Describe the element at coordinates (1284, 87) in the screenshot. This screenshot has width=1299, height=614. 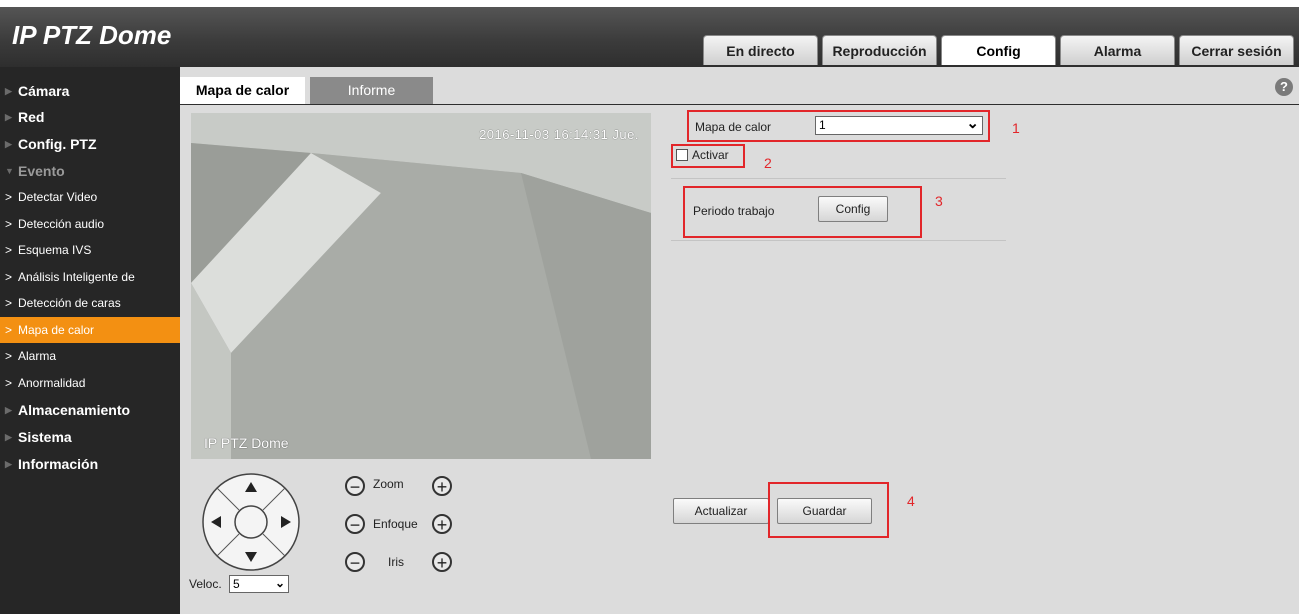
I see `help-icon: ?` at that location.